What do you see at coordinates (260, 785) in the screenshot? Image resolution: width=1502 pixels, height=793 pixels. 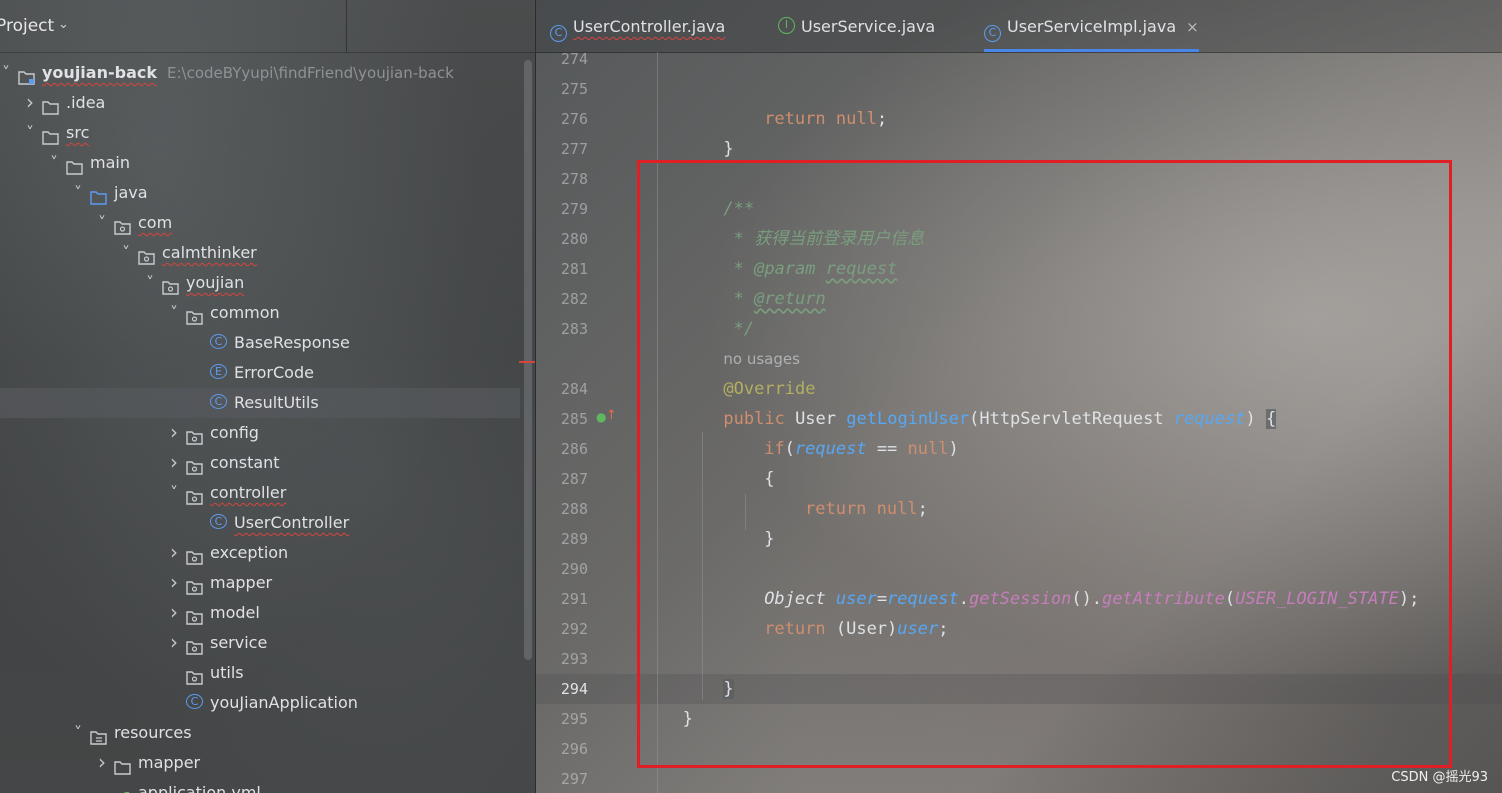 I see `tree-item: application.yml` at bounding box center [260, 785].